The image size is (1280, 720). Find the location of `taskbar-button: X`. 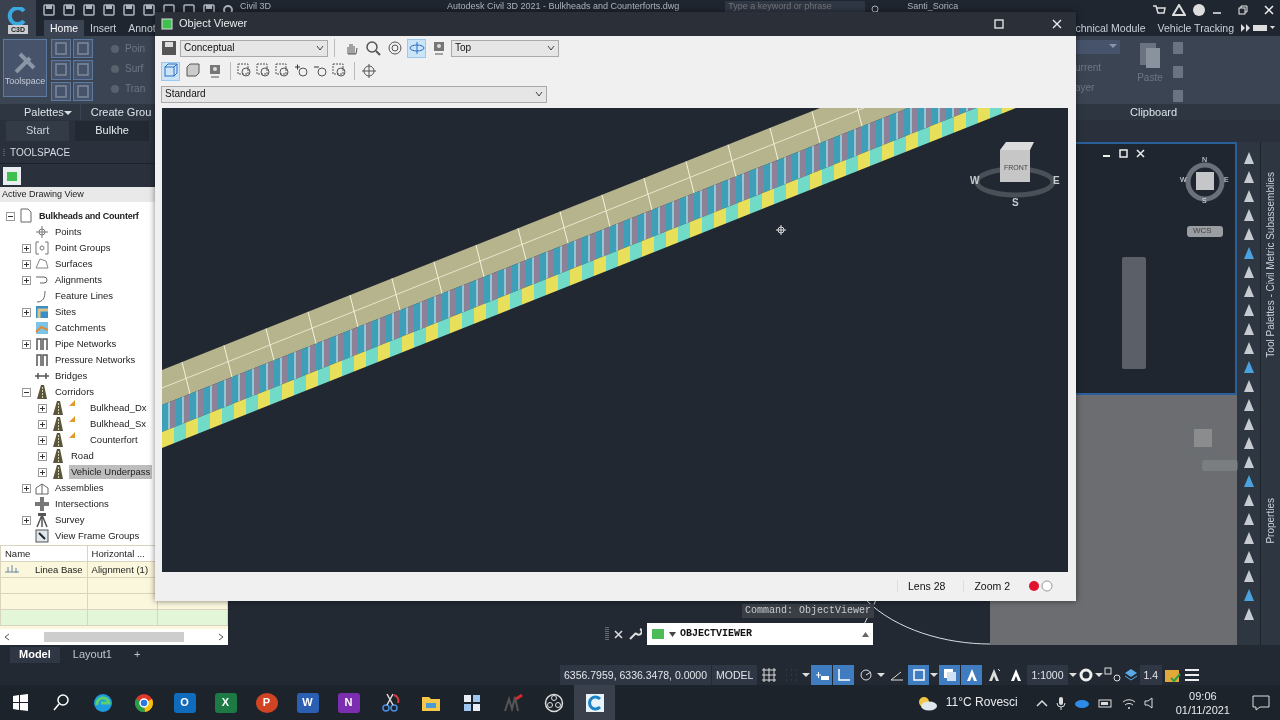

taskbar-button: X is located at coordinates (225, 702).